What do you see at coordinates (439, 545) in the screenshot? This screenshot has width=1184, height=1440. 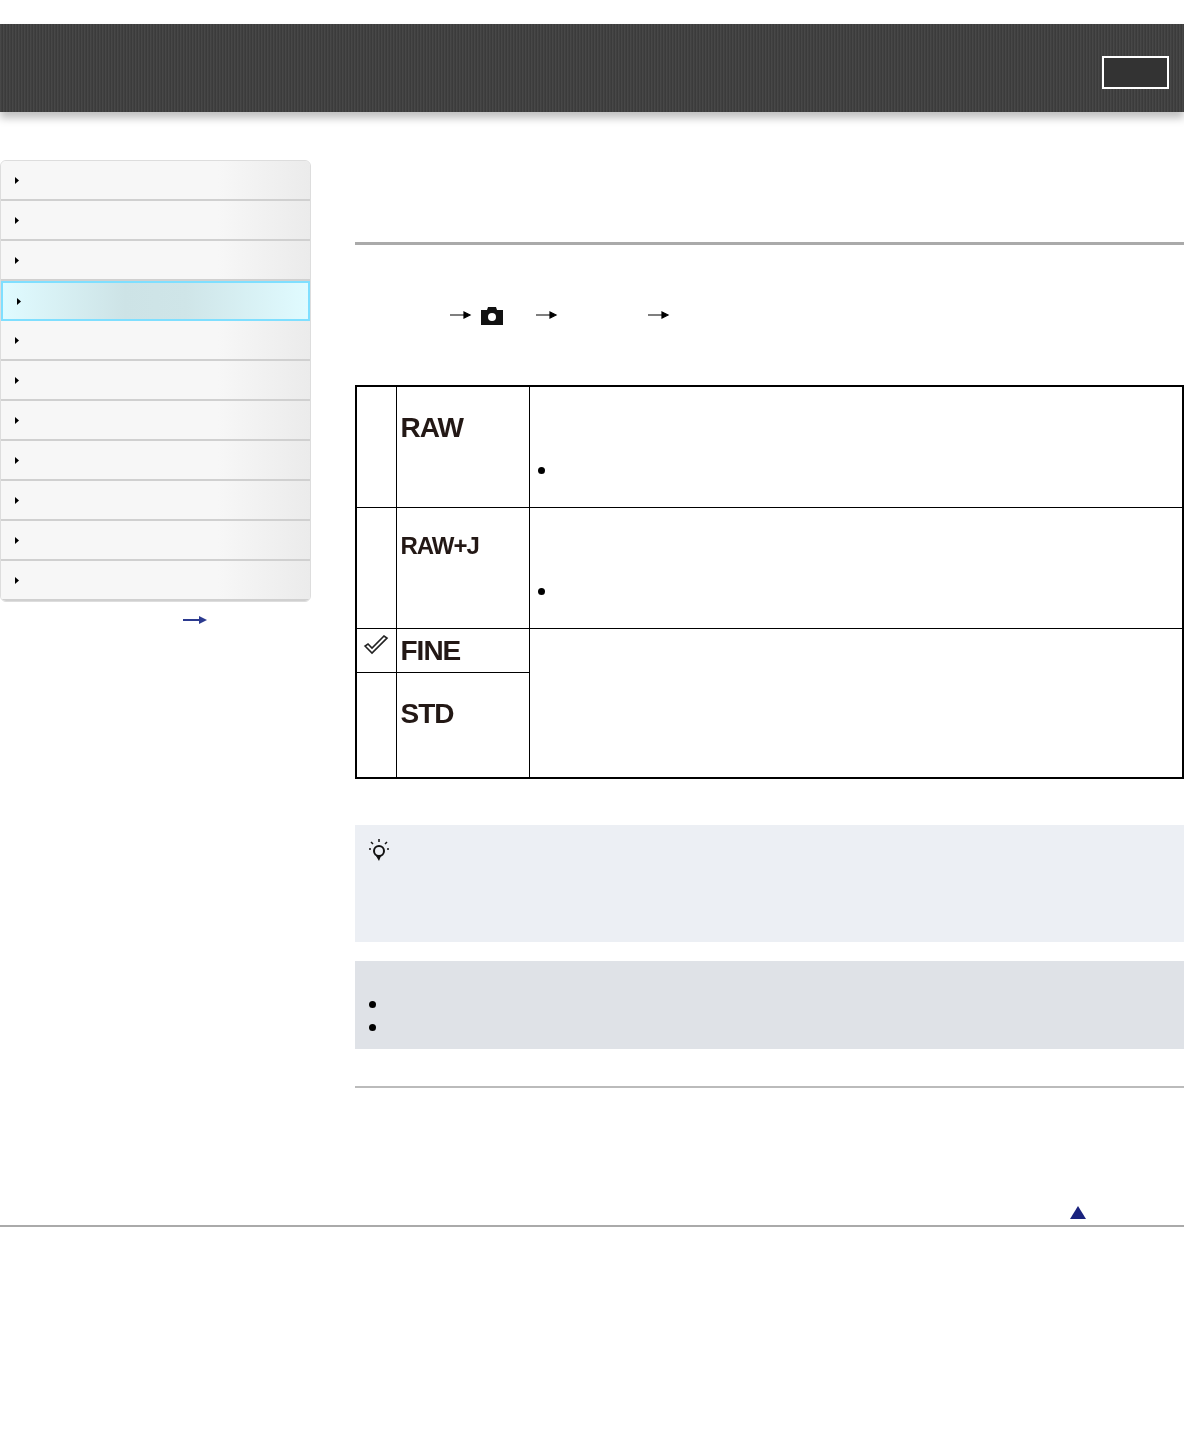 I see `mode-label: RAW+J` at bounding box center [439, 545].